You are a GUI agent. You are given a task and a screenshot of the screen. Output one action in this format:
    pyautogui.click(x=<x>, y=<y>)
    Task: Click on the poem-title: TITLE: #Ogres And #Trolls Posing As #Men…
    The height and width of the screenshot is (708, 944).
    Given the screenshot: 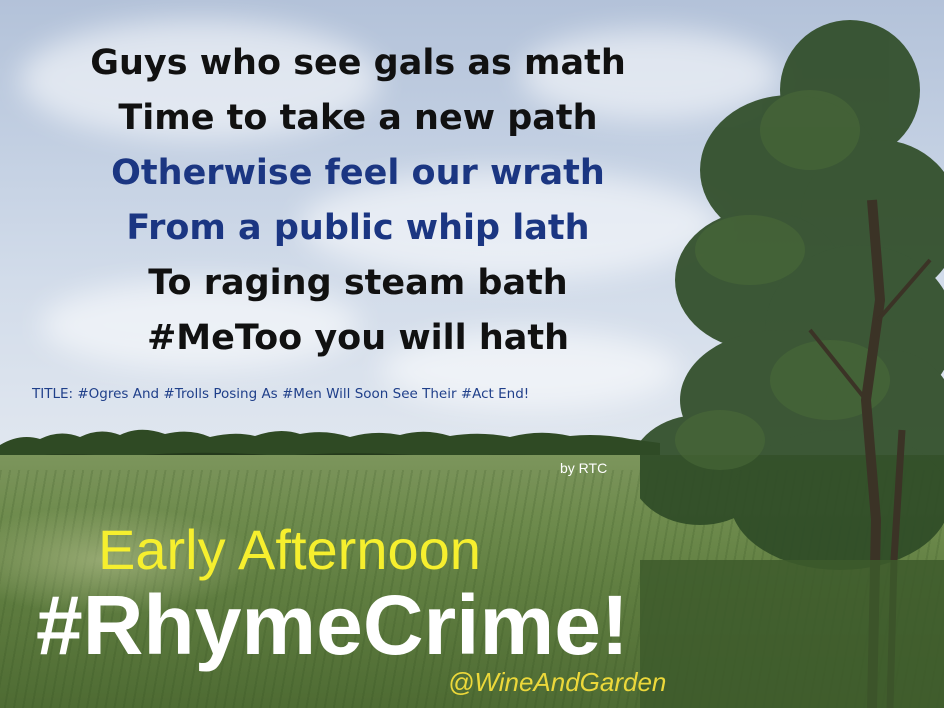 What is the action you would take?
    pyautogui.click(x=281, y=394)
    